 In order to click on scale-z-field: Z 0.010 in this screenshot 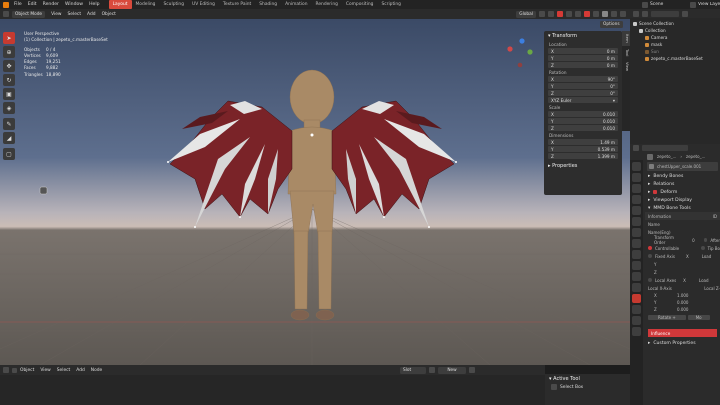, I will do `click(583, 128)`.